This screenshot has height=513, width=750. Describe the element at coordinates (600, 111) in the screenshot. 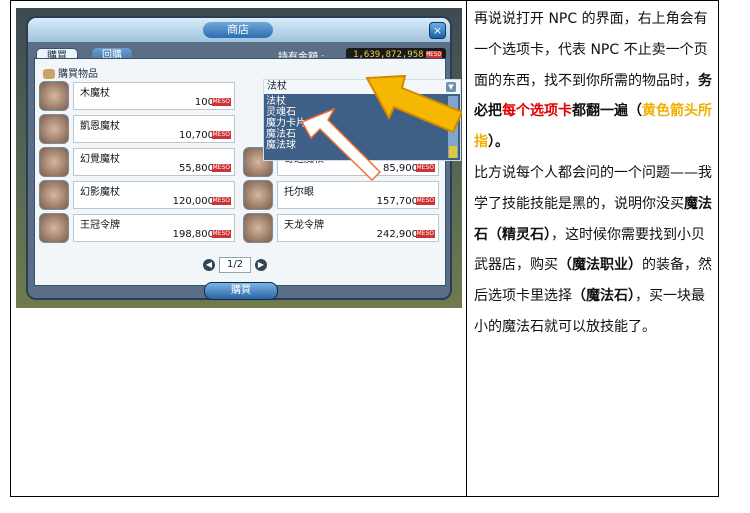

I see `emphasis-flip-all: 都翻一遍` at that location.